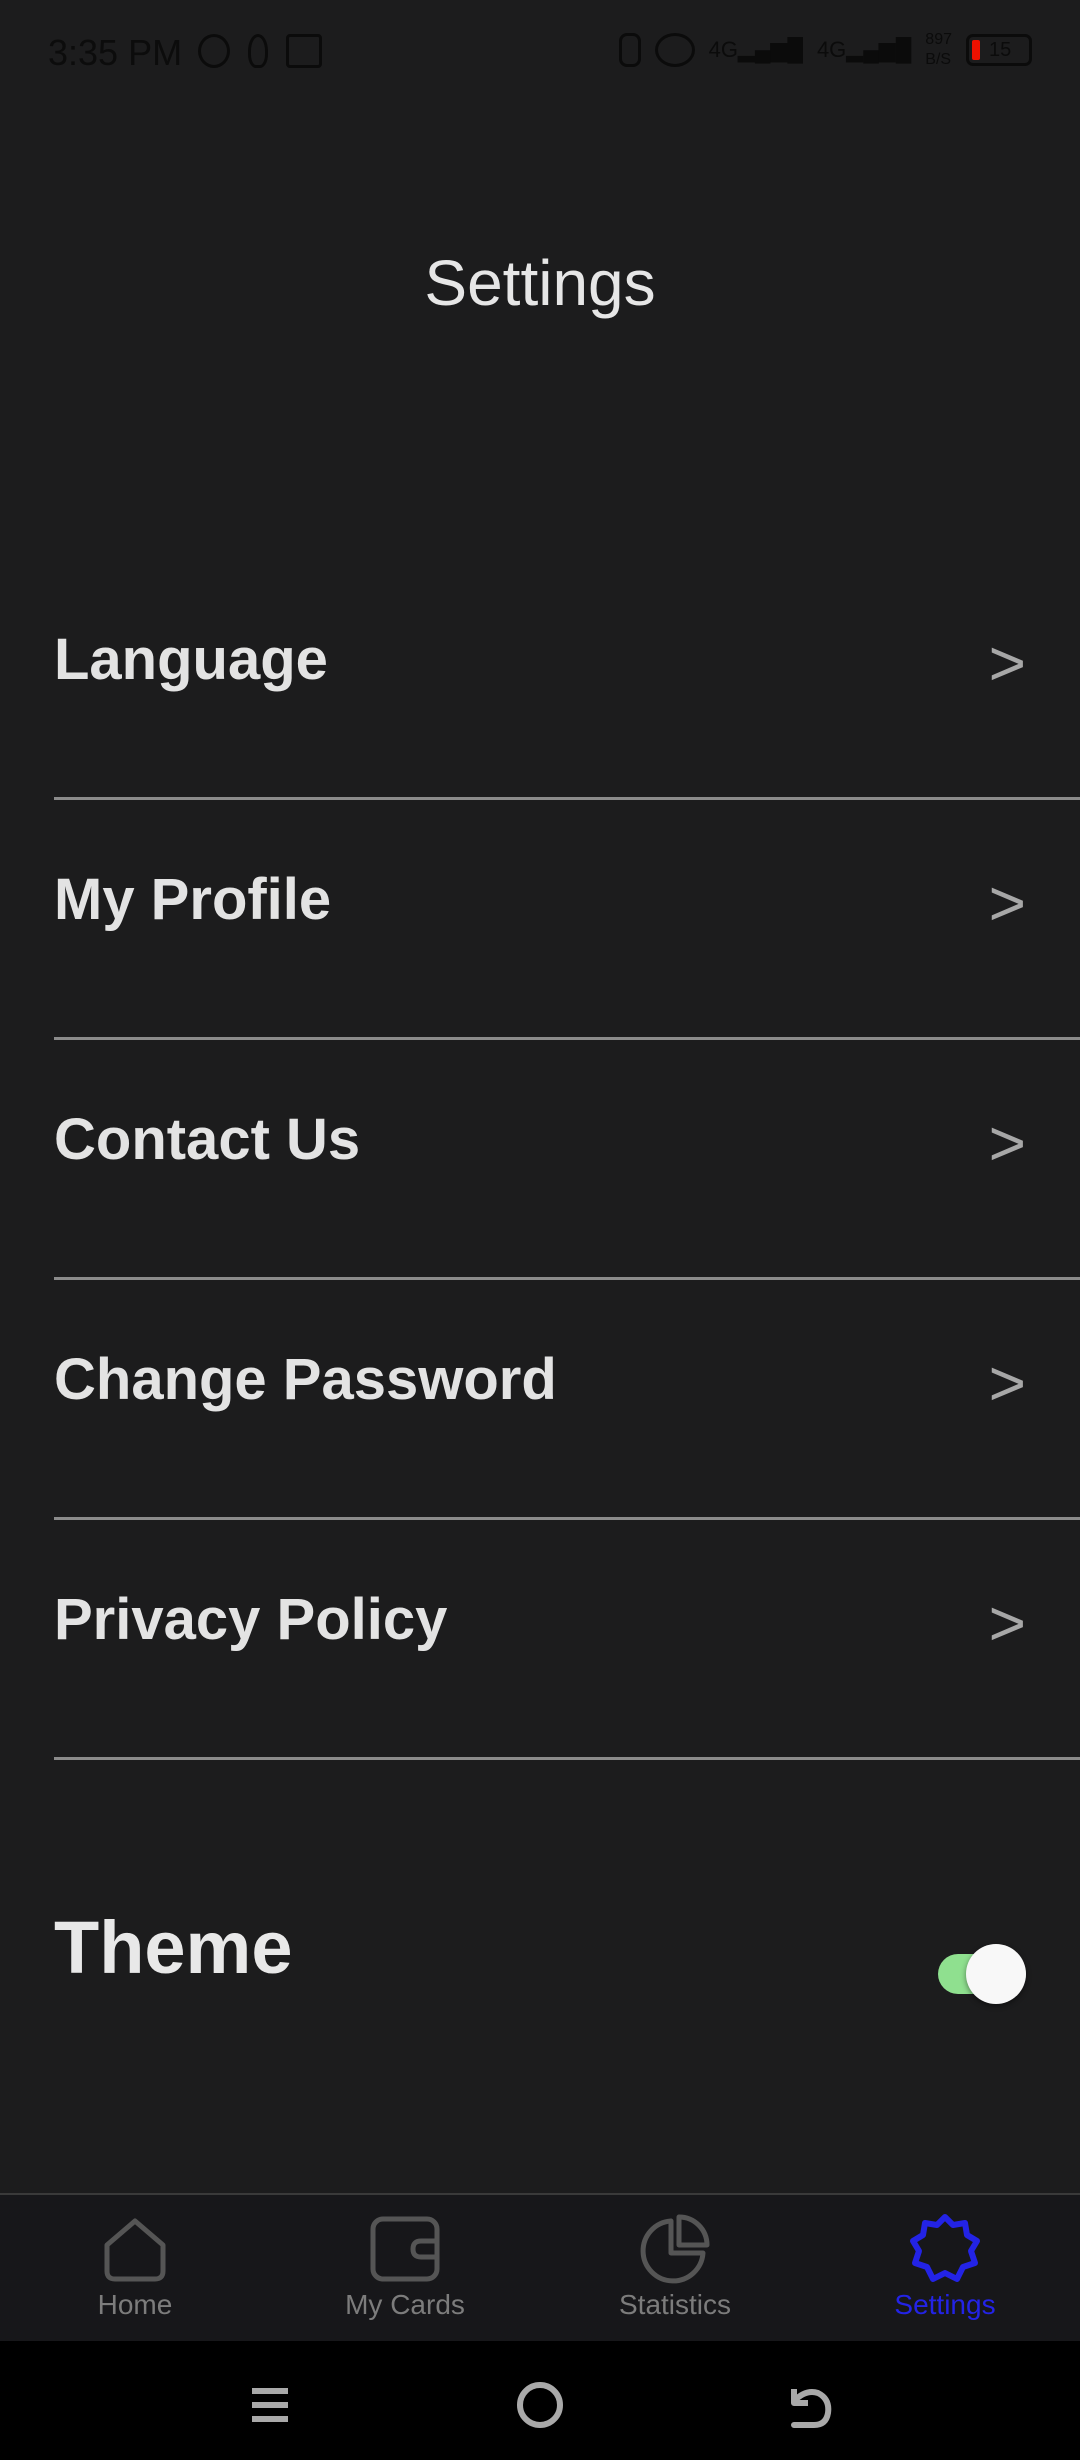 This screenshot has height=2460, width=1080. I want to click on whatsapp-icon, so click(214, 51).